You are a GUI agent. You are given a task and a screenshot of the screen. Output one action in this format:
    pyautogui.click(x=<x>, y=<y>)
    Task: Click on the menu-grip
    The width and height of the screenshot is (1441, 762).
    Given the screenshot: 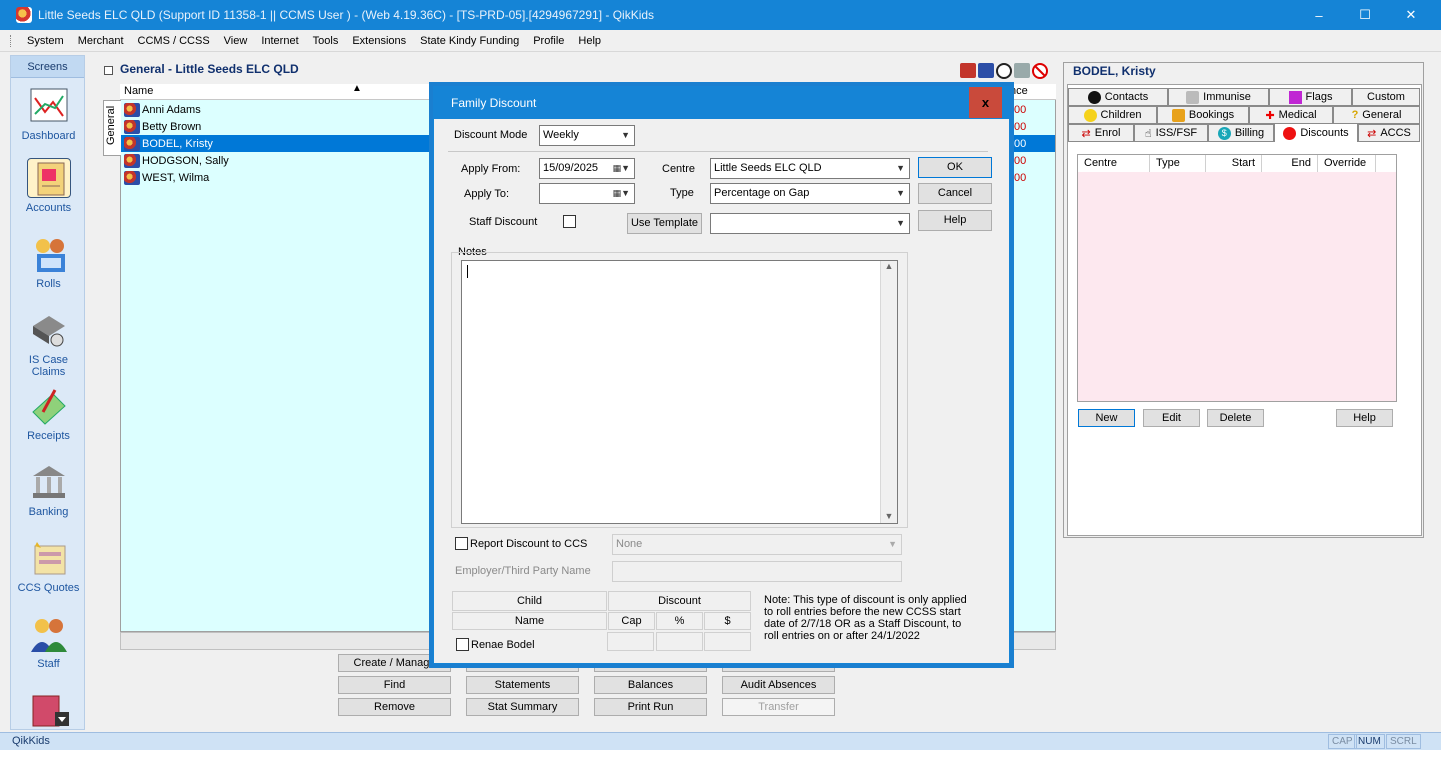 What is the action you would take?
    pyautogui.click(x=12, y=40)
    